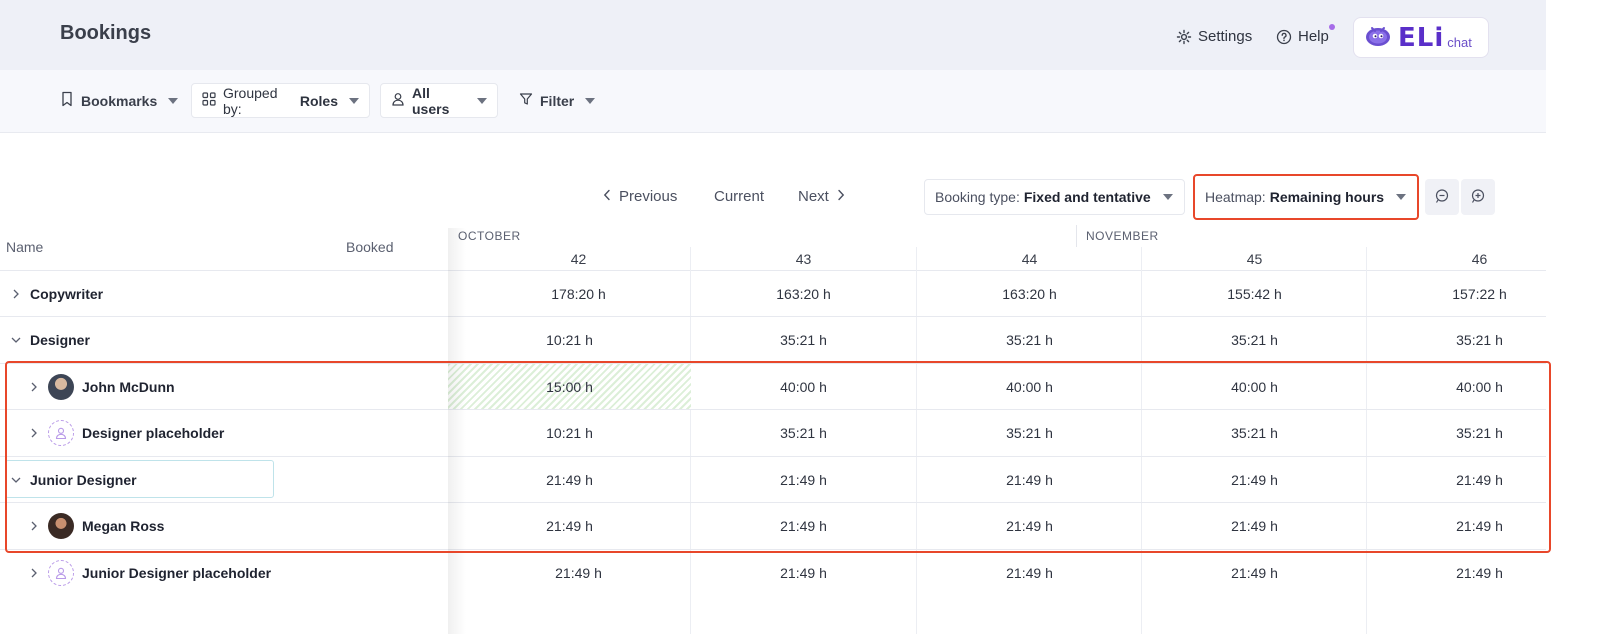 The height and width of the screenshot is (634, 1623). What do you see at coordinates (73, 480) in the screenshot?
I see `row-label-junior-designer: Junior Designer` at bounding box center [73, 480].